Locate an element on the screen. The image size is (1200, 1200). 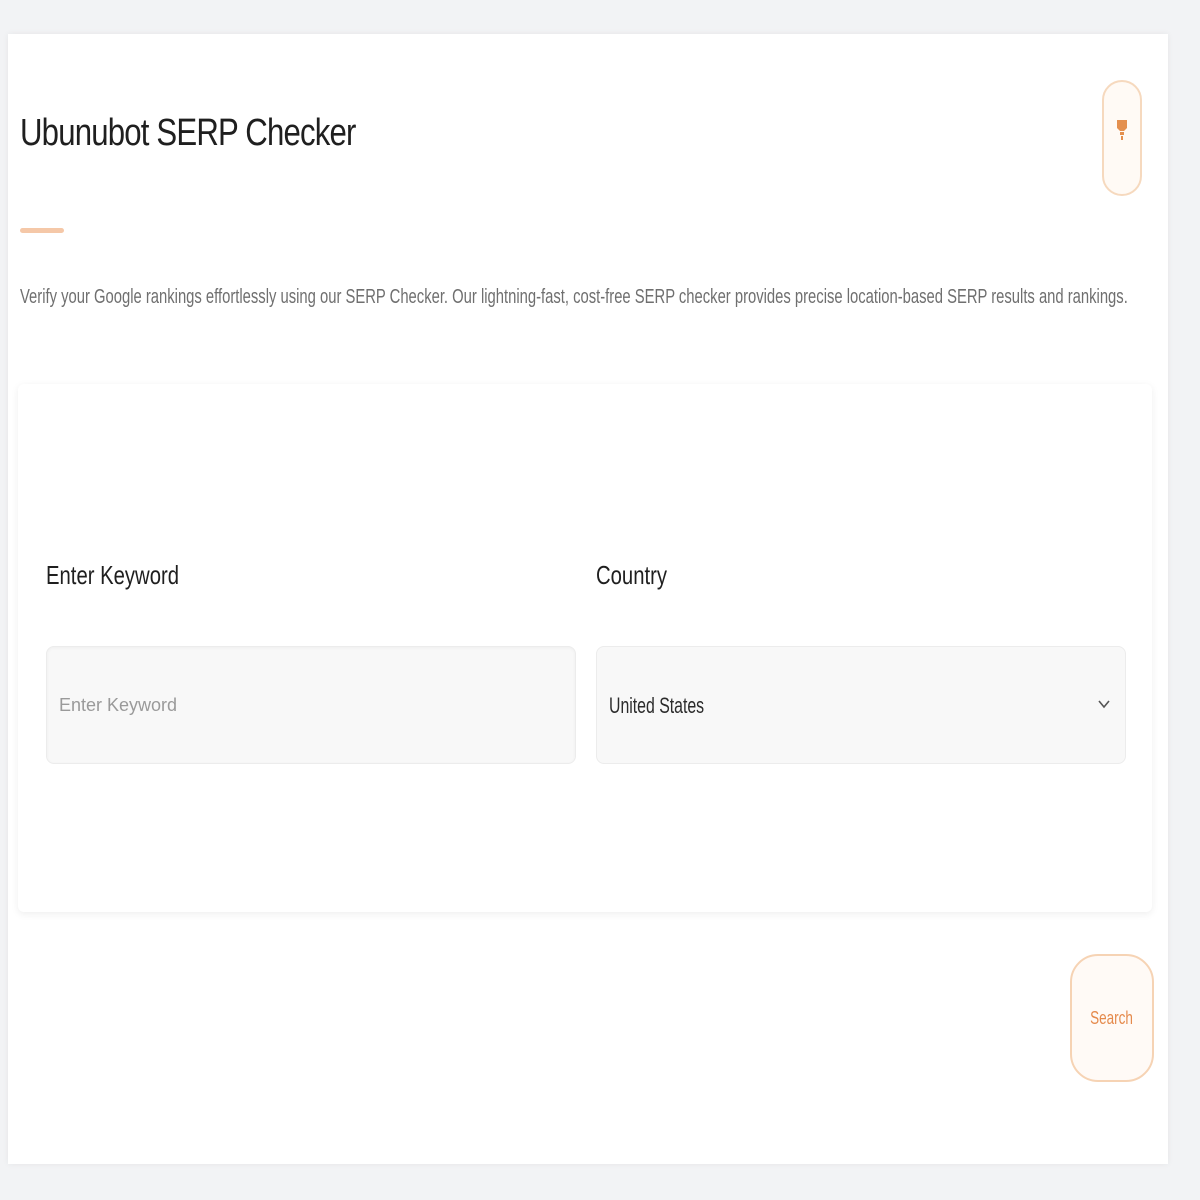
country-label: Country is located at coordinates (632, 575).